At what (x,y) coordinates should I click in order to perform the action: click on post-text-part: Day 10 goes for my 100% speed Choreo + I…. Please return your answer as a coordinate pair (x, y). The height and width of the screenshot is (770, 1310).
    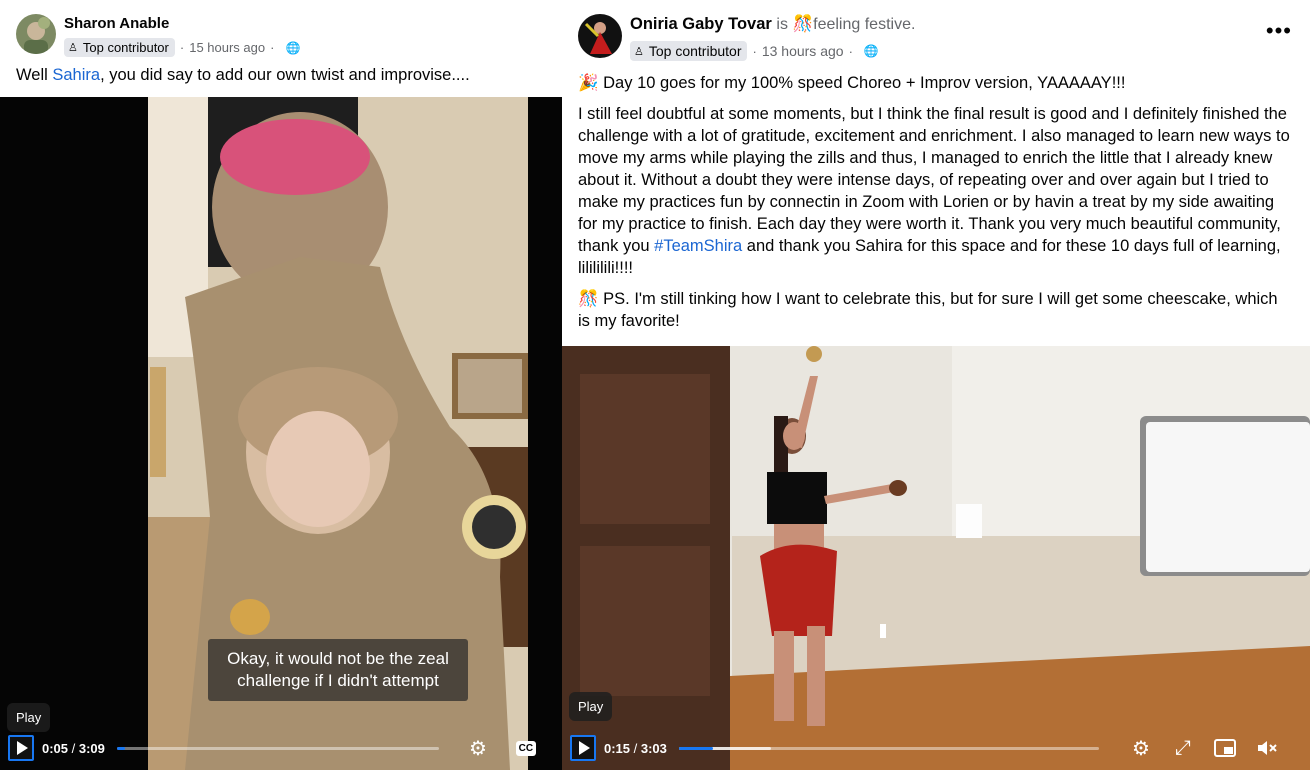
    Looking at the image, I should click on (864, 83).